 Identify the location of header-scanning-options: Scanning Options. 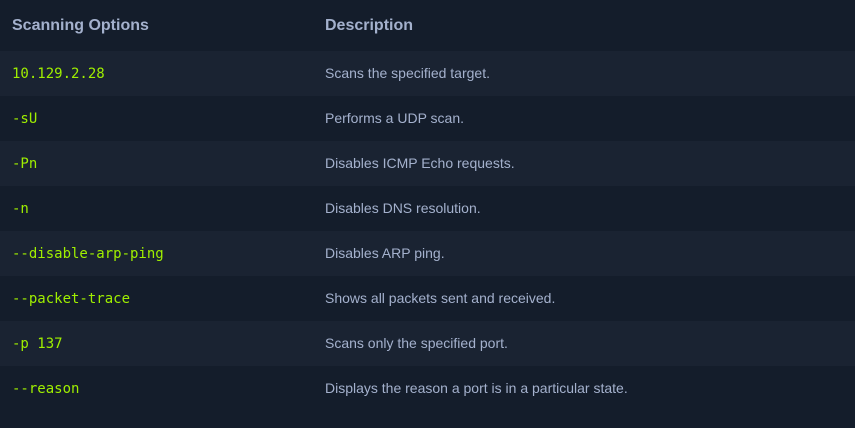
(156, 25).